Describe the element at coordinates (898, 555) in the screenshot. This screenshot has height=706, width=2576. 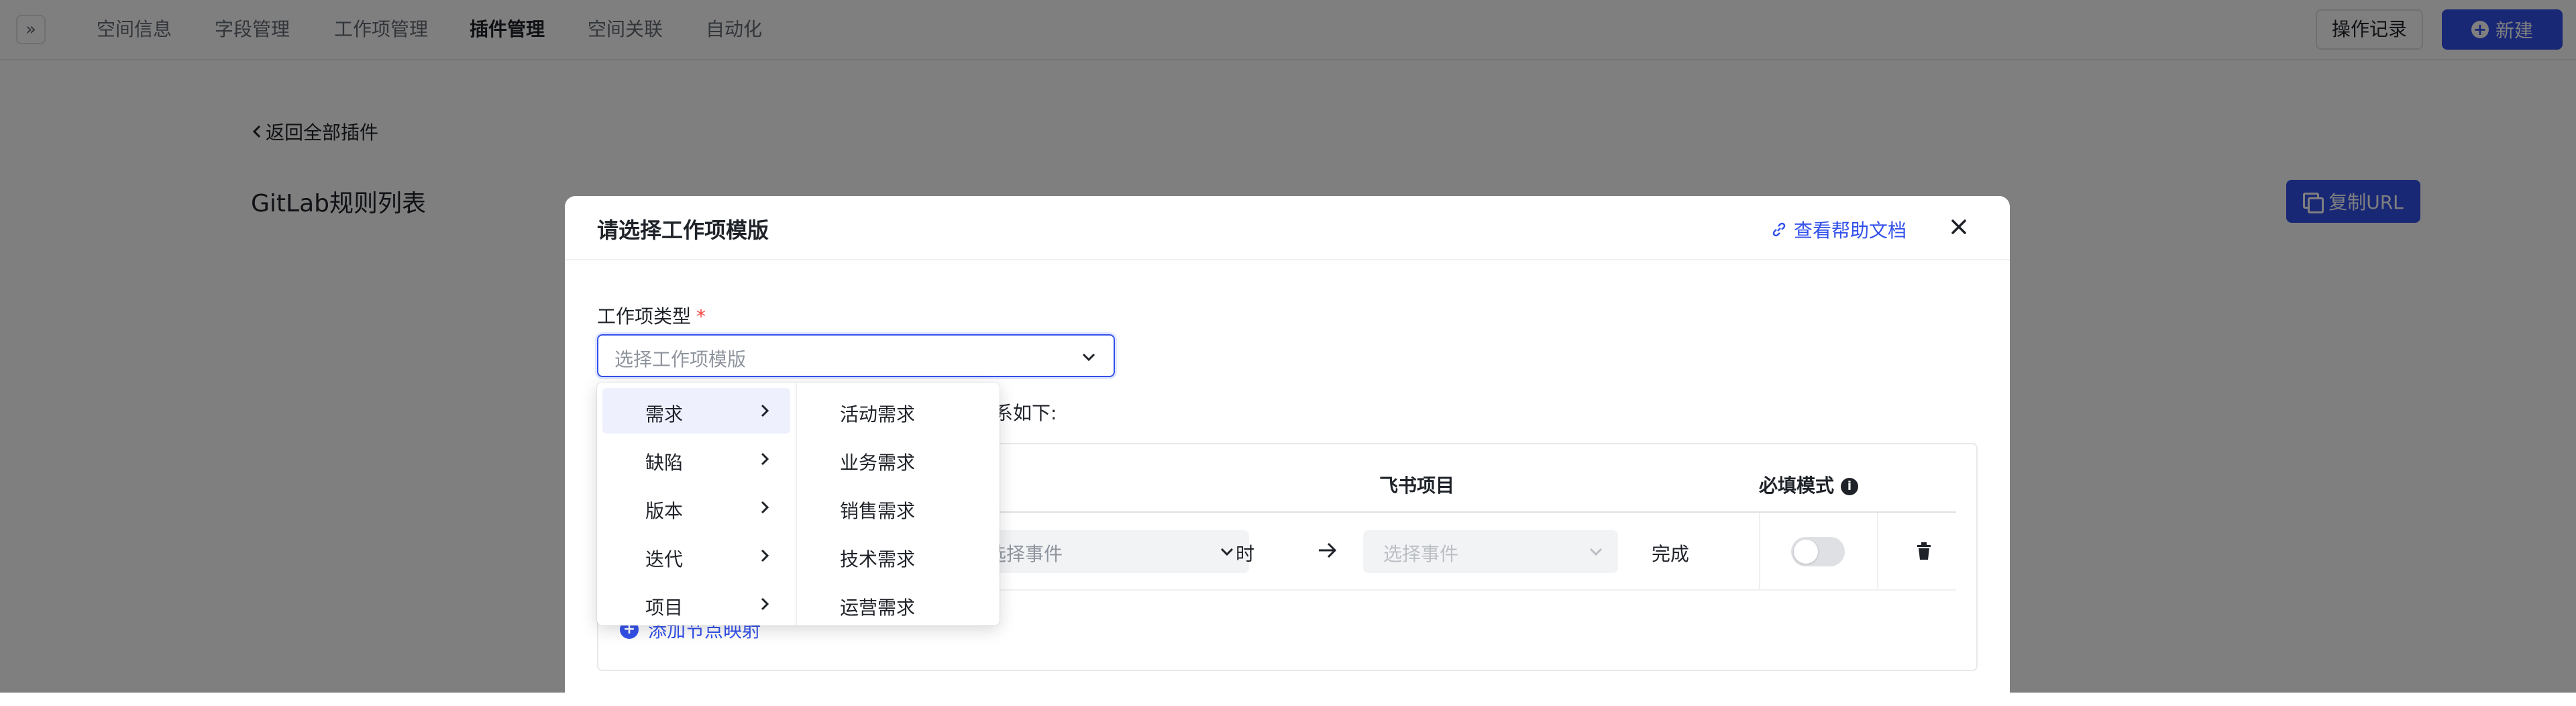
I see `cascader-subitem-tech-requirement: 技术需求` at that location.